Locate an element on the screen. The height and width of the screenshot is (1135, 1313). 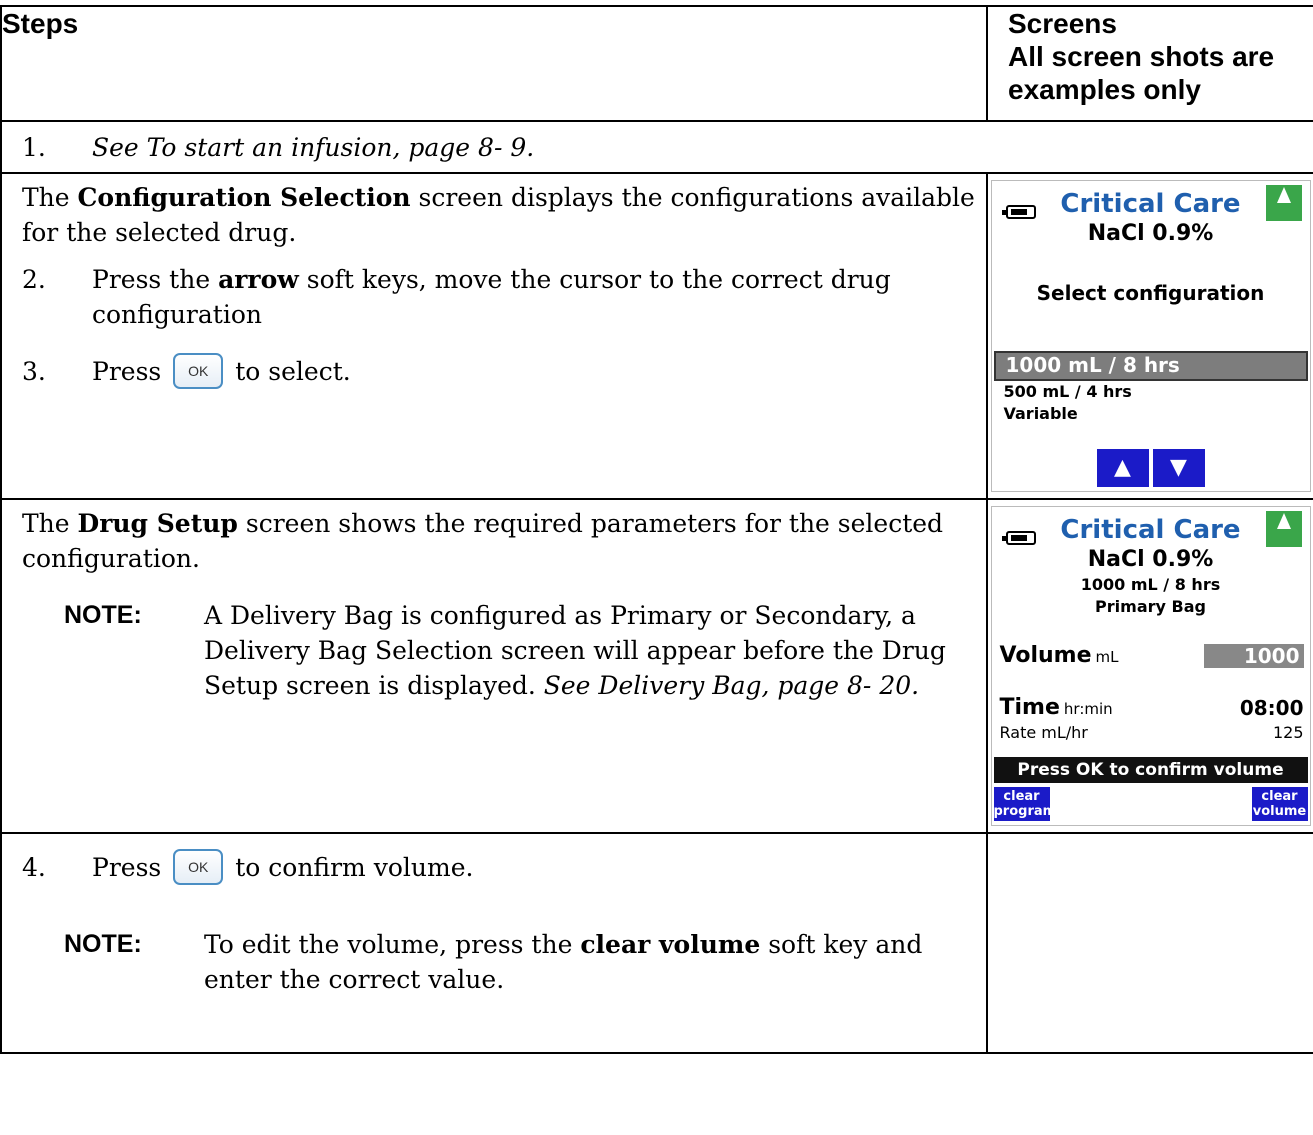
arrow-up-icon: ▲ is located at coordinates (1122, 468).